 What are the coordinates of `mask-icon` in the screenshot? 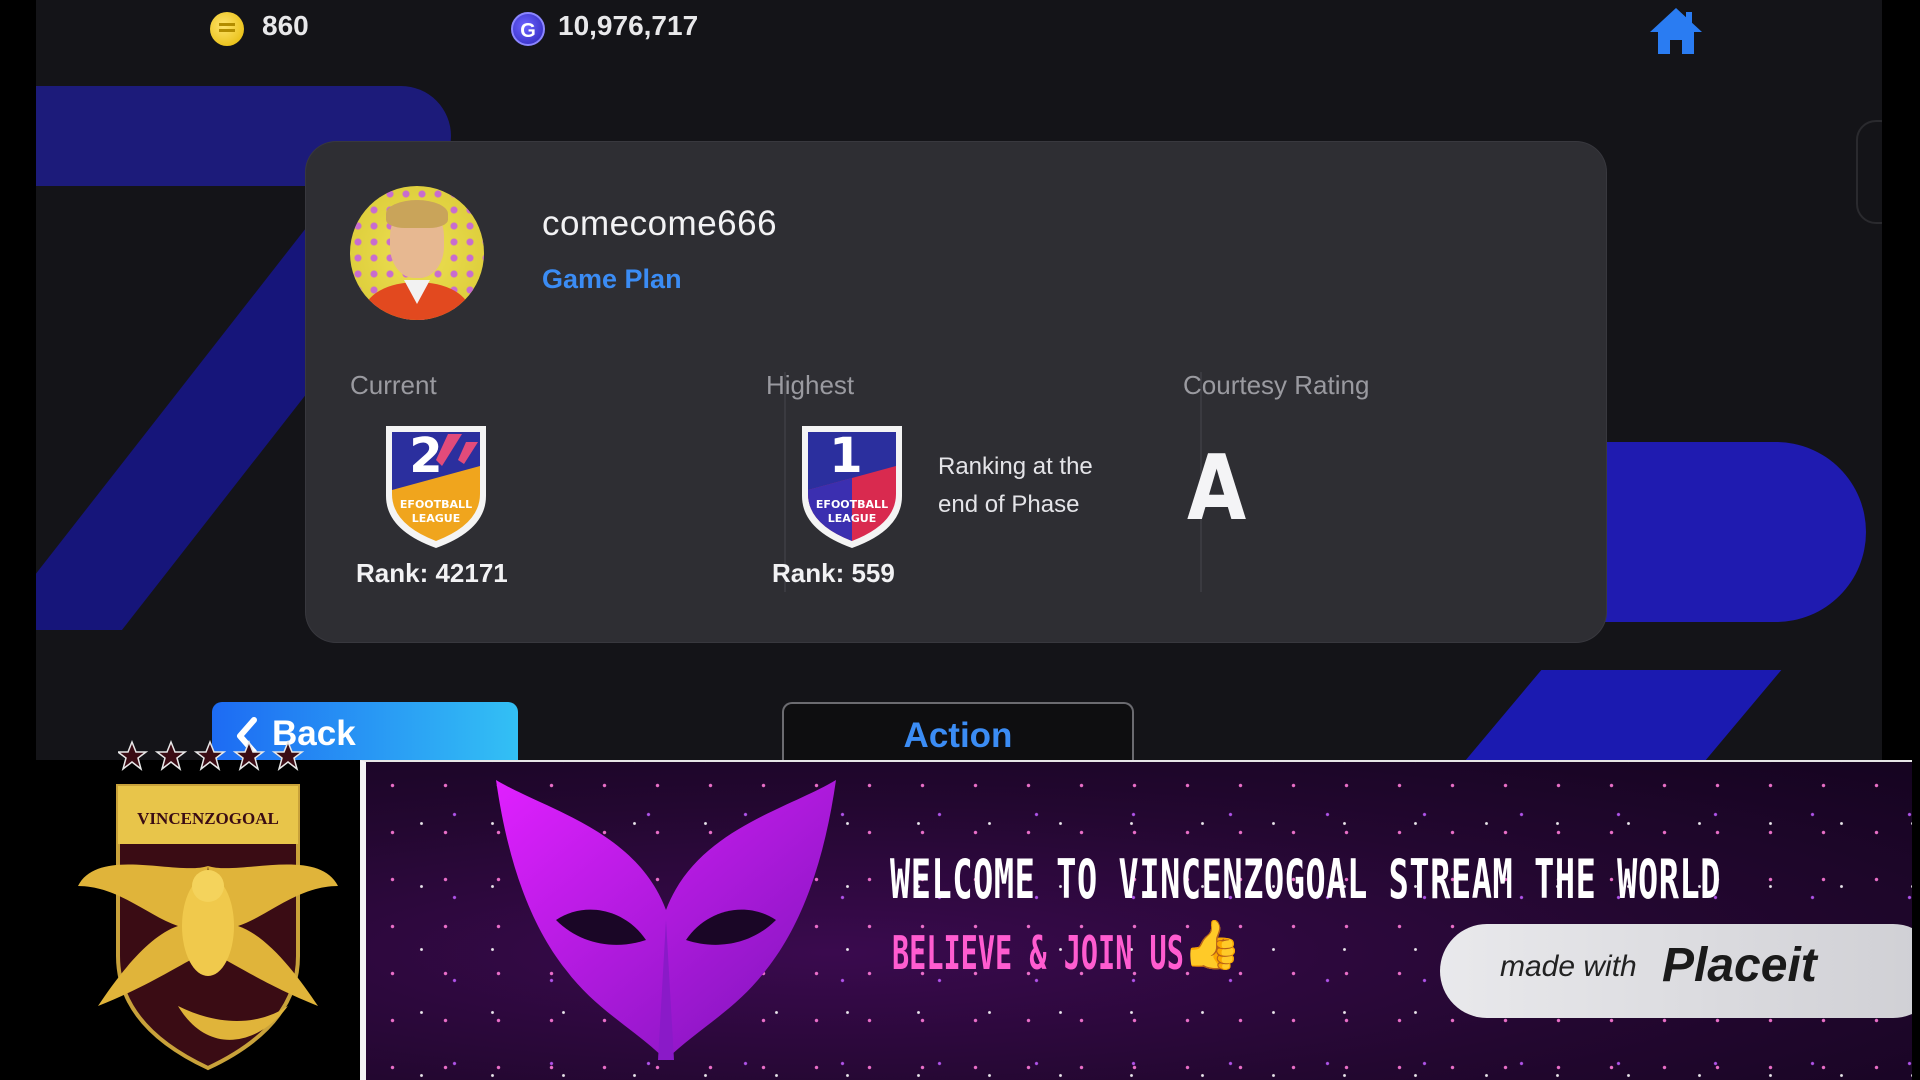 It's located at (666, 920).